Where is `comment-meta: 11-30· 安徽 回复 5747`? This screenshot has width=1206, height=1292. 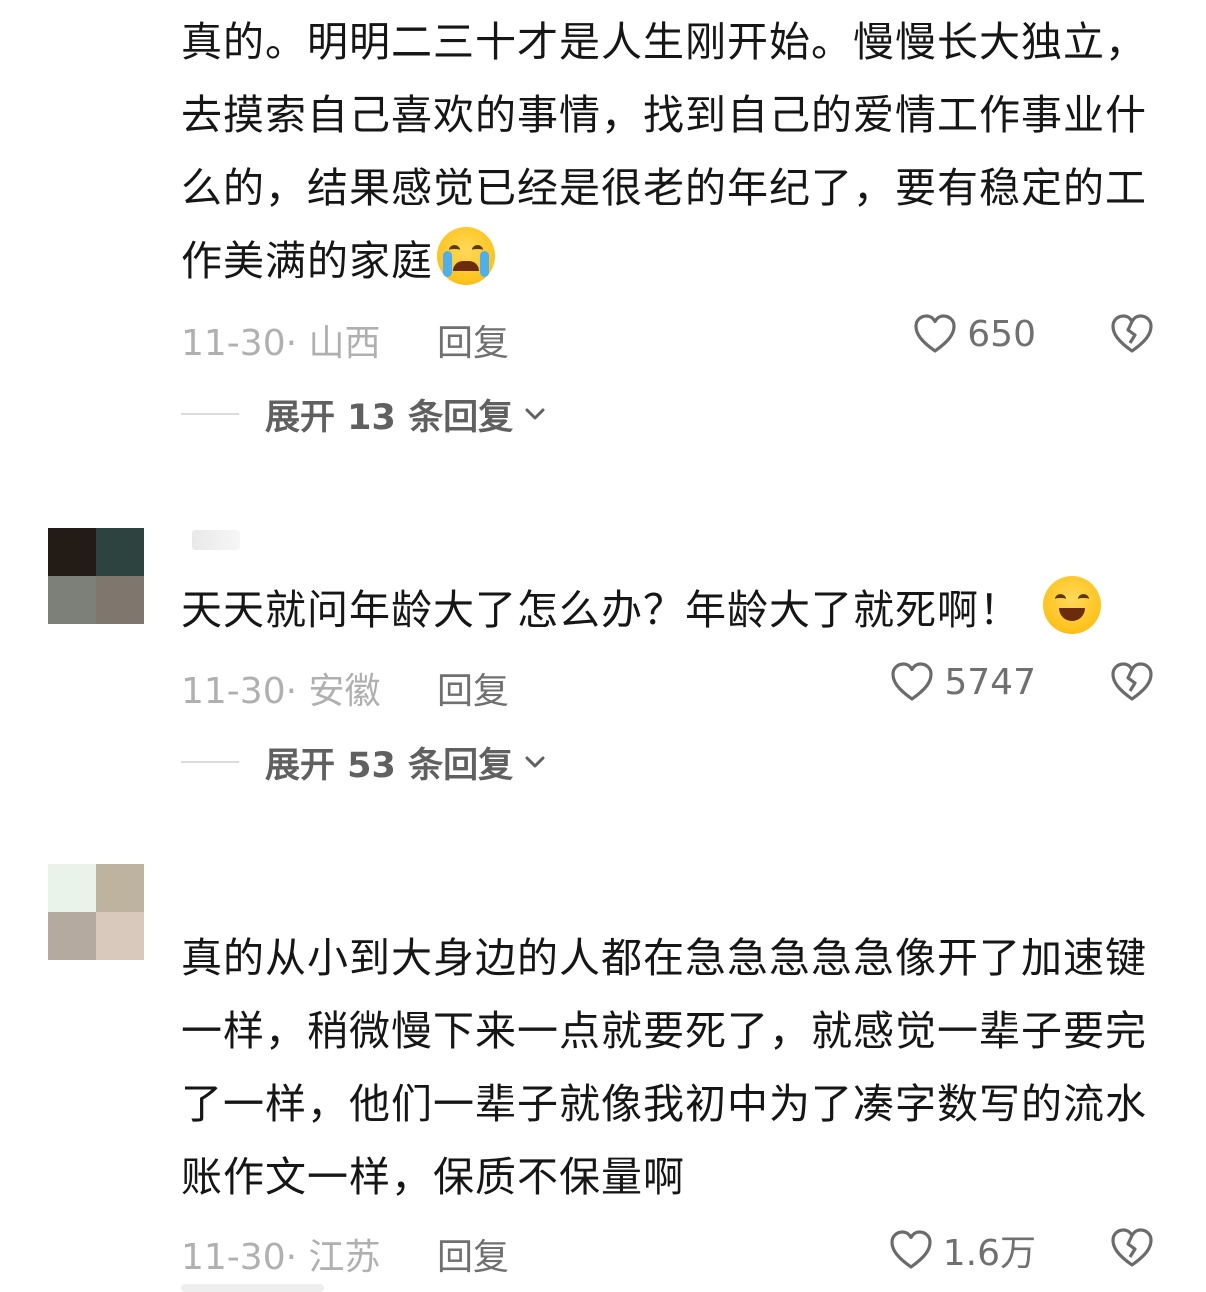
comment-meta: 11-30· 安徽 回复 5747 is located at coordinates (668, 685).